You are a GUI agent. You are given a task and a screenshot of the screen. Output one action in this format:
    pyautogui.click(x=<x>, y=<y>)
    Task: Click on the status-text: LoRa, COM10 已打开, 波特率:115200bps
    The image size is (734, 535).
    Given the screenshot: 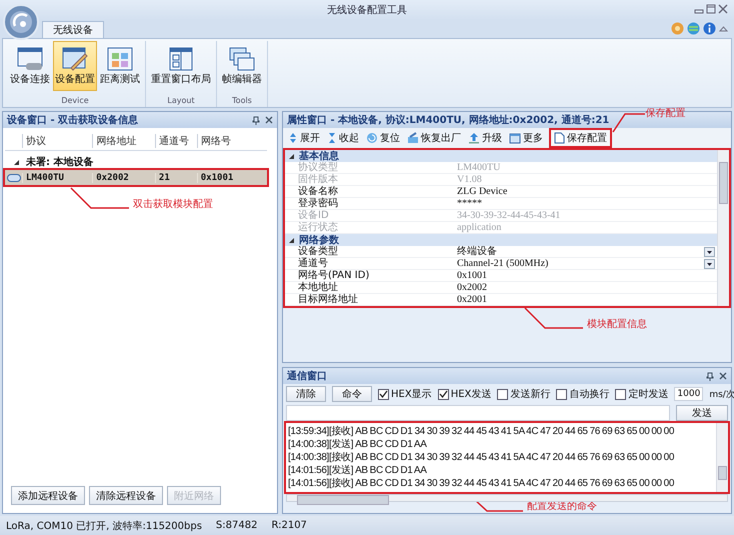 What is the action you would take?
    pyautogui.click(x=104, y=526)
    